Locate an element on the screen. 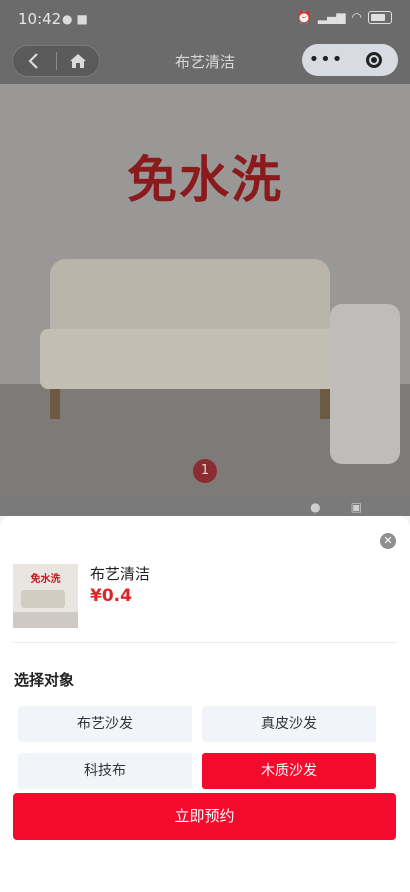 This screenshot has height=892, width=410. status-time: 10:42 is located at coordinates (40, 19).